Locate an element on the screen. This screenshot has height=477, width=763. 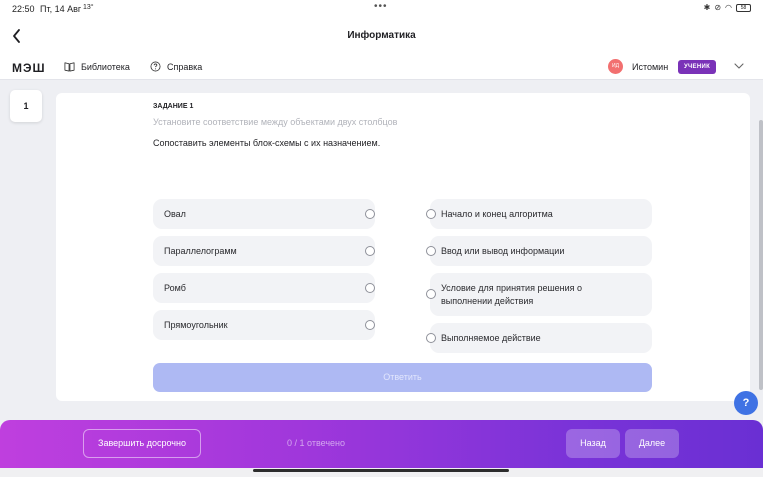
app-bar: Информатика is located at coordinates (381, 36).